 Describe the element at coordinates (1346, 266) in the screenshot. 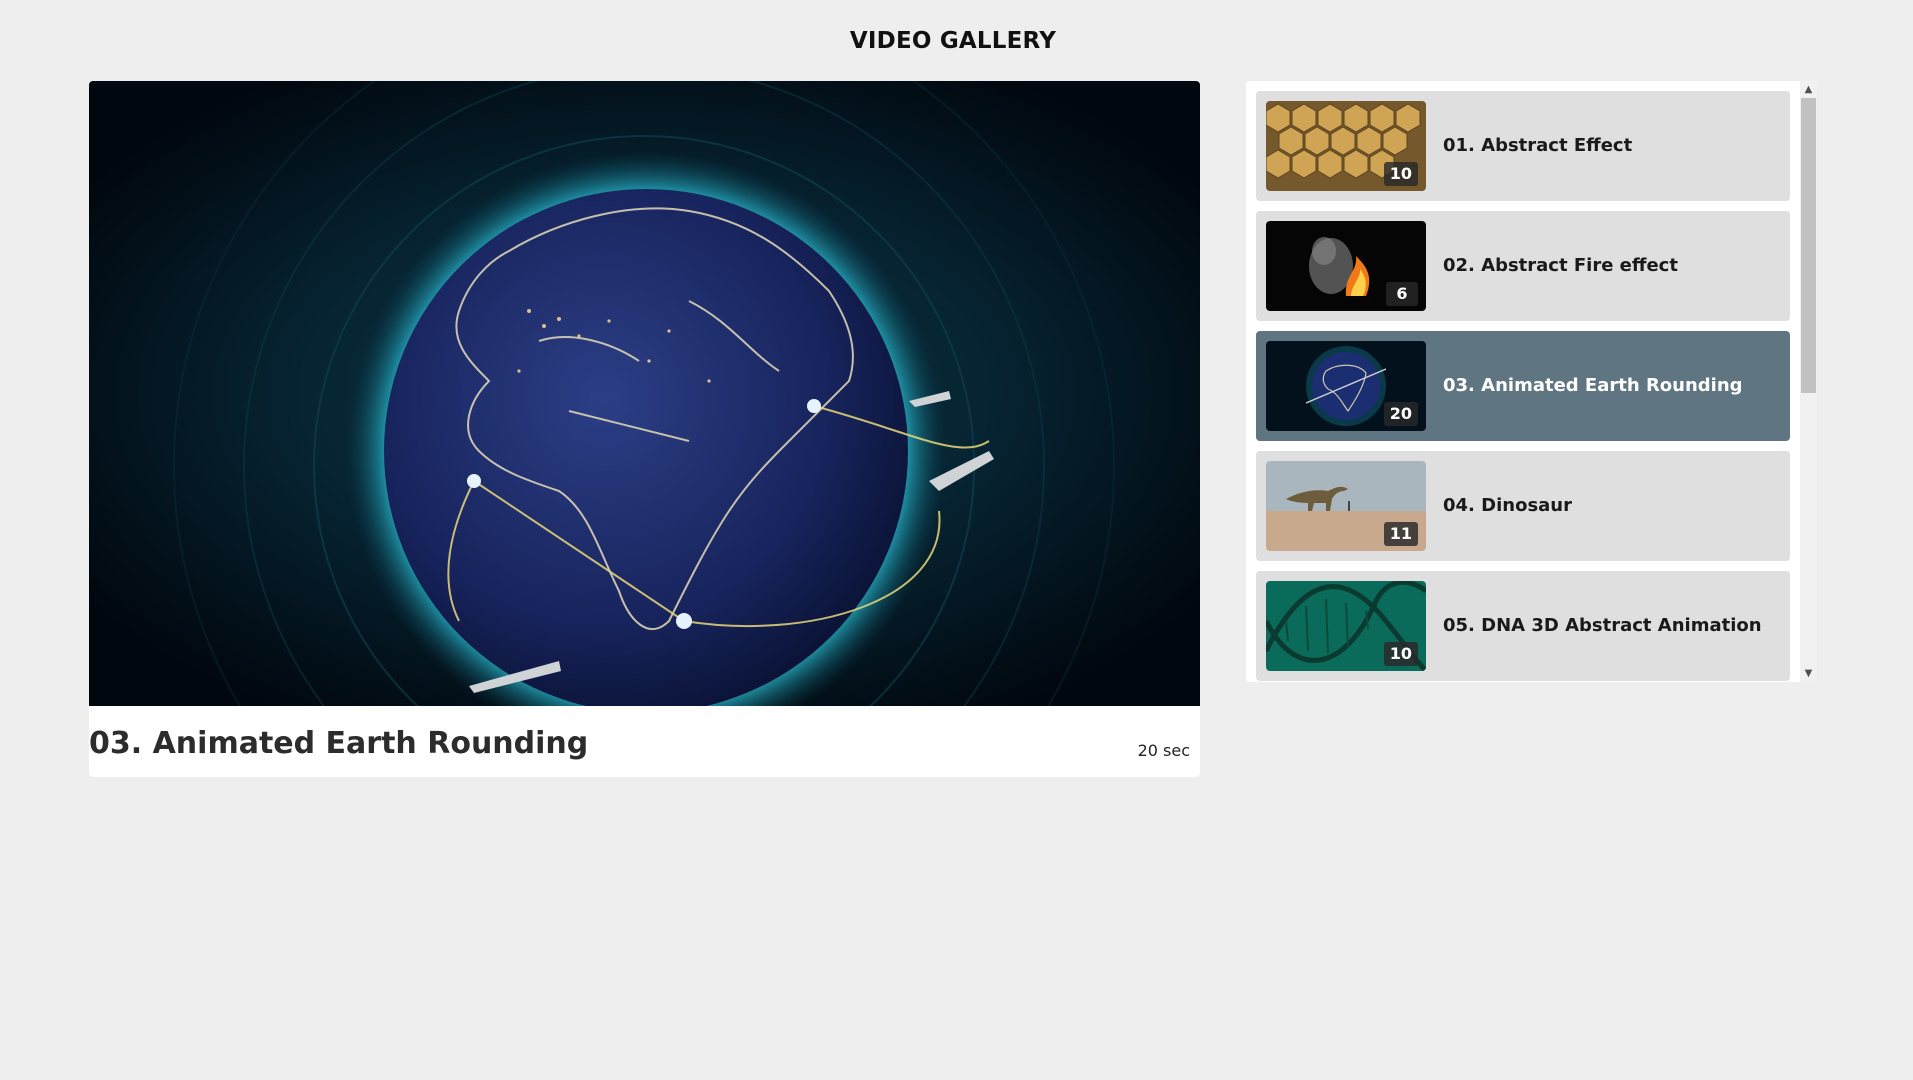

I see `fire-smoke-thumbnail: 6` at that location.